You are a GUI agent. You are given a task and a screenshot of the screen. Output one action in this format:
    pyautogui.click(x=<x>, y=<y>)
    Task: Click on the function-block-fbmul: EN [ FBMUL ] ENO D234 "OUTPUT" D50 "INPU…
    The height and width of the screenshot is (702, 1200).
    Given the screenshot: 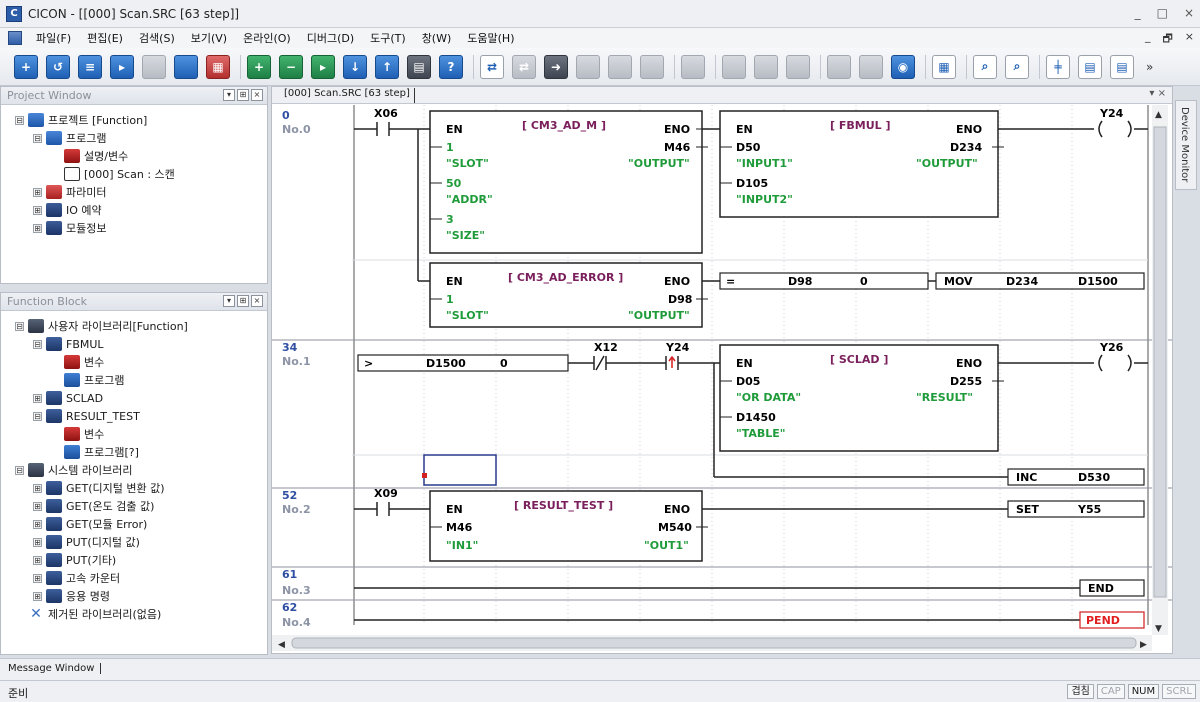 What is the action you would take?
    pyautogui.click(x=861, y=164)
    